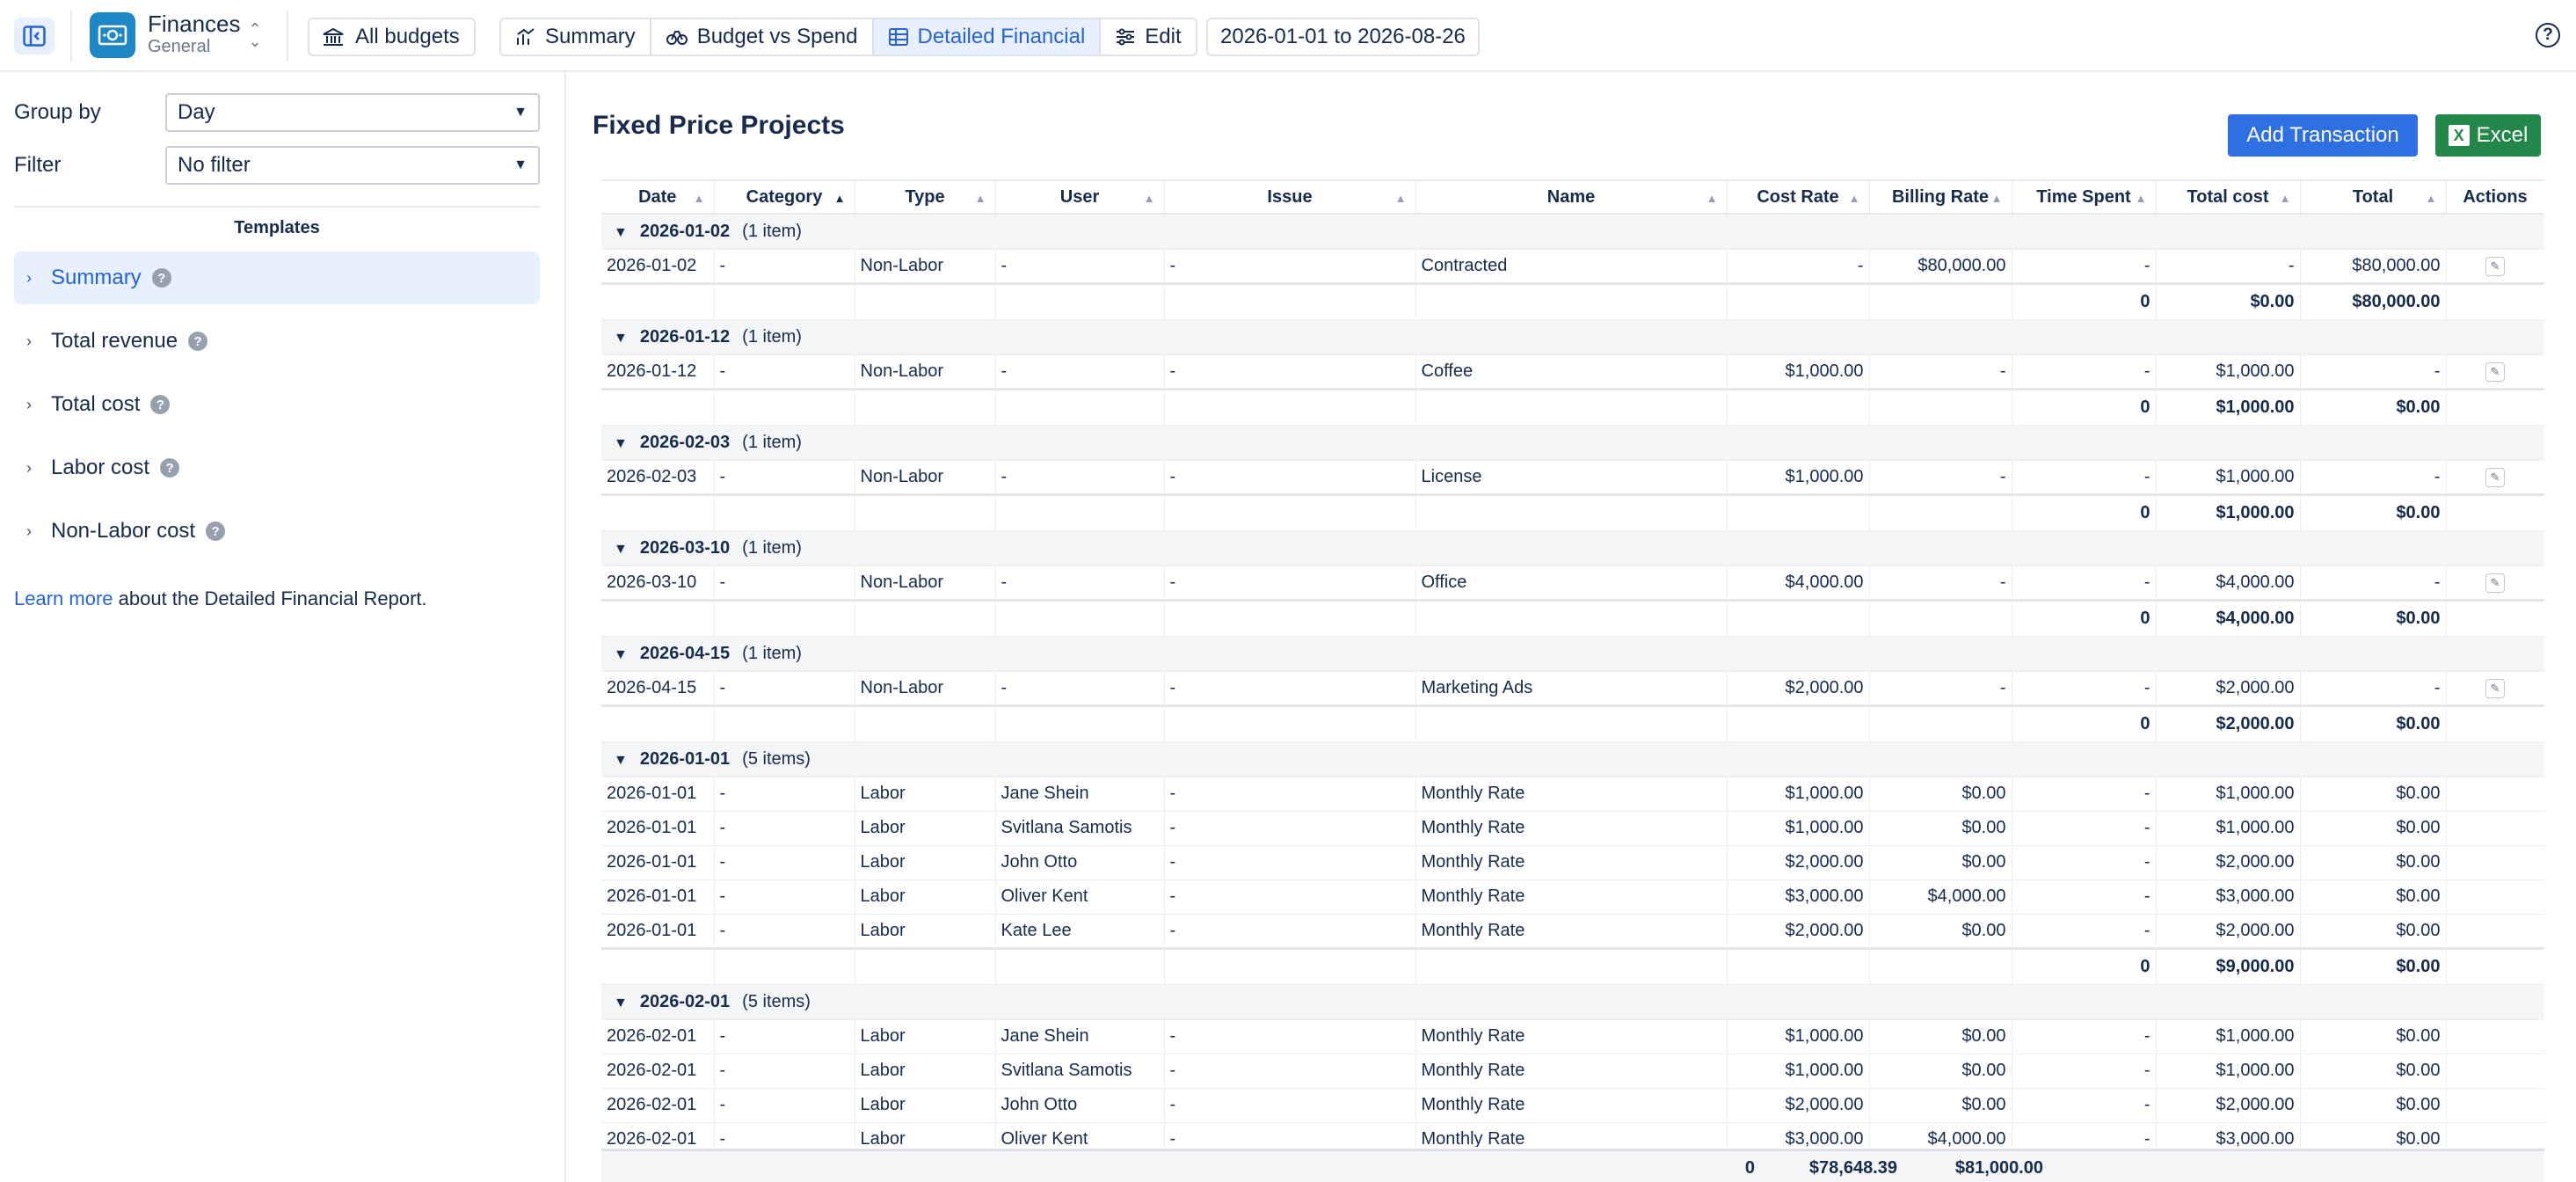  What do you see at coordinates (658, 1135) in the screenshot?
I see `table-cell: 2026-02-01` at bounding box center [658, 1135].